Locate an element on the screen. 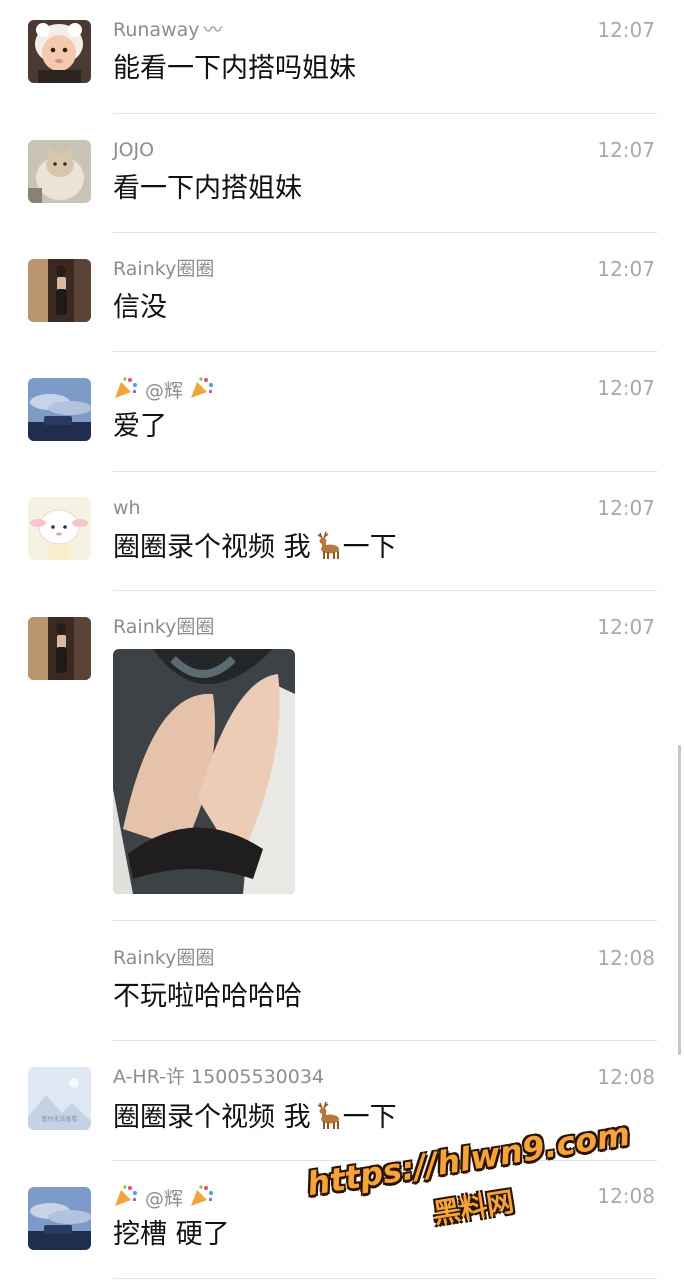 This screenshot has height=1280, width=685. message-text: 爱了 is located at coordinates (140, 427).